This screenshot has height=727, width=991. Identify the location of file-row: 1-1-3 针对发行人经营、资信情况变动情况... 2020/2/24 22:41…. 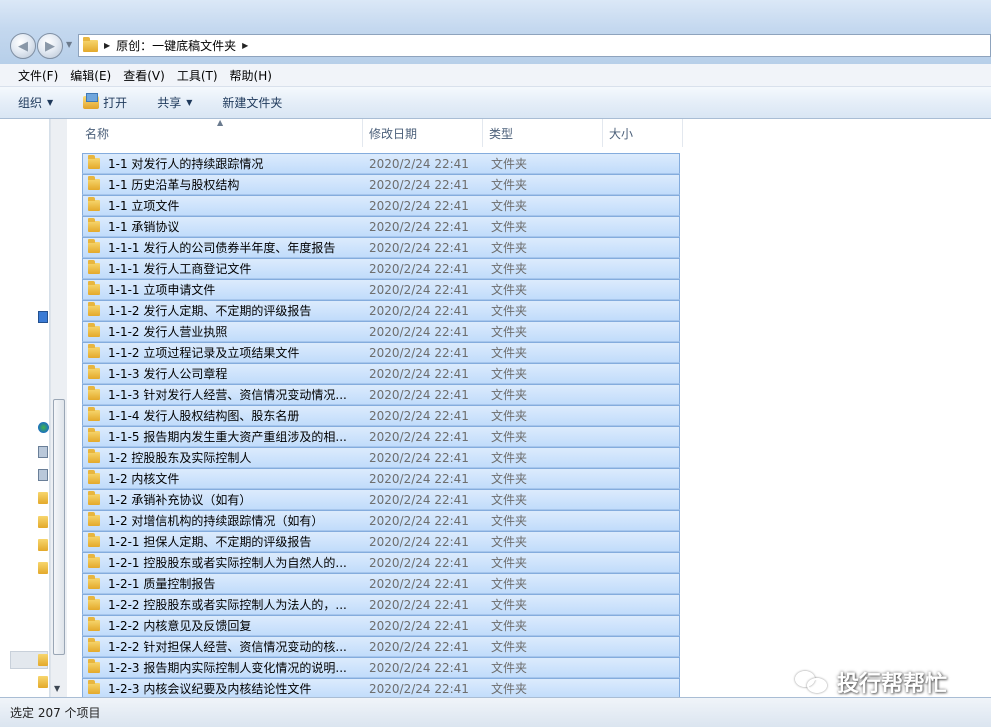
(381, 394).